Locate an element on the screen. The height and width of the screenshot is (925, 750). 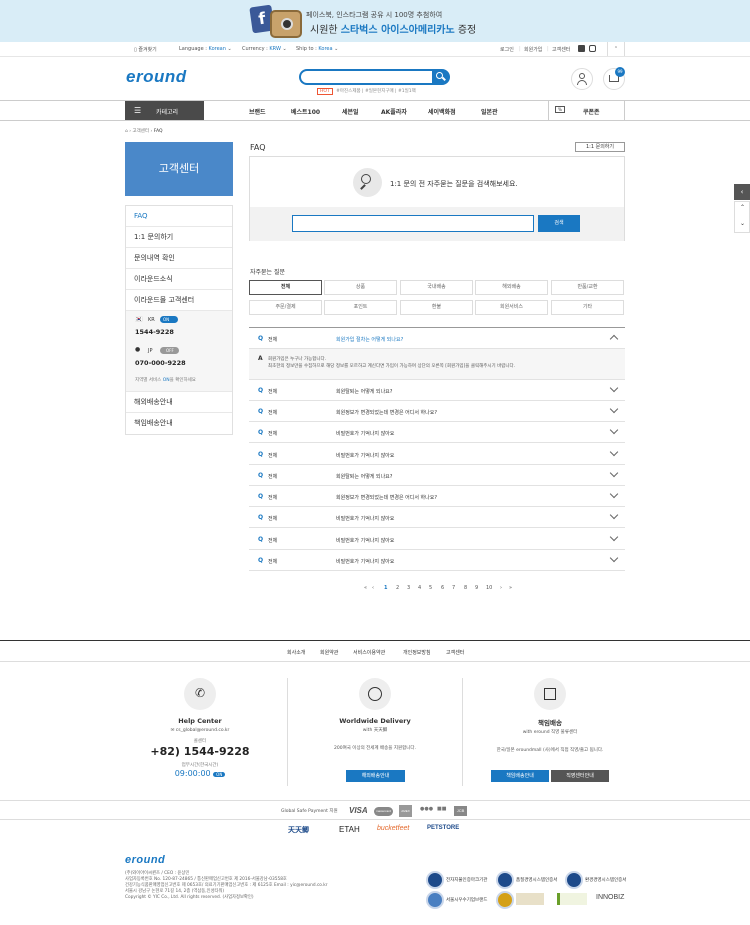
home-icon: ⌂ is located at coordinates (126, 131).